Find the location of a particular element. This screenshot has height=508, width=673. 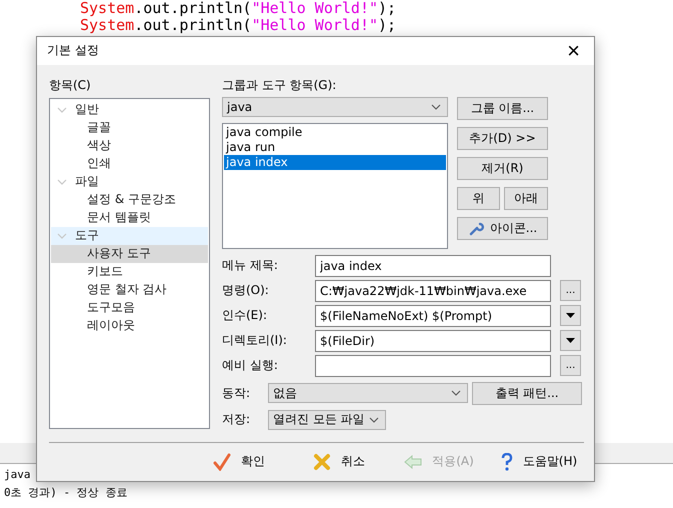

down-button: 아래 is located at coordinates (526, 198).